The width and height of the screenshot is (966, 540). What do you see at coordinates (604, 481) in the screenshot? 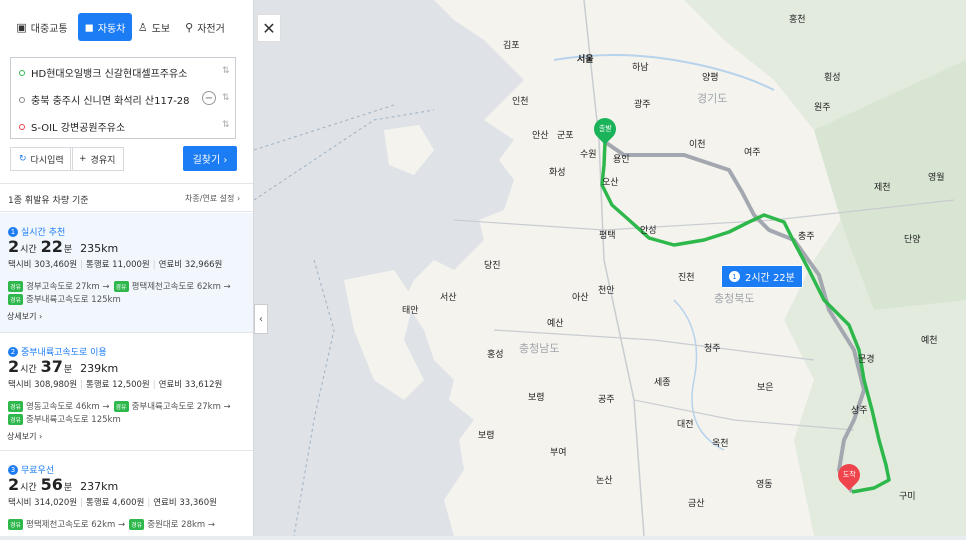
I see `city-label: 논산` at bounding box center [604, 481].